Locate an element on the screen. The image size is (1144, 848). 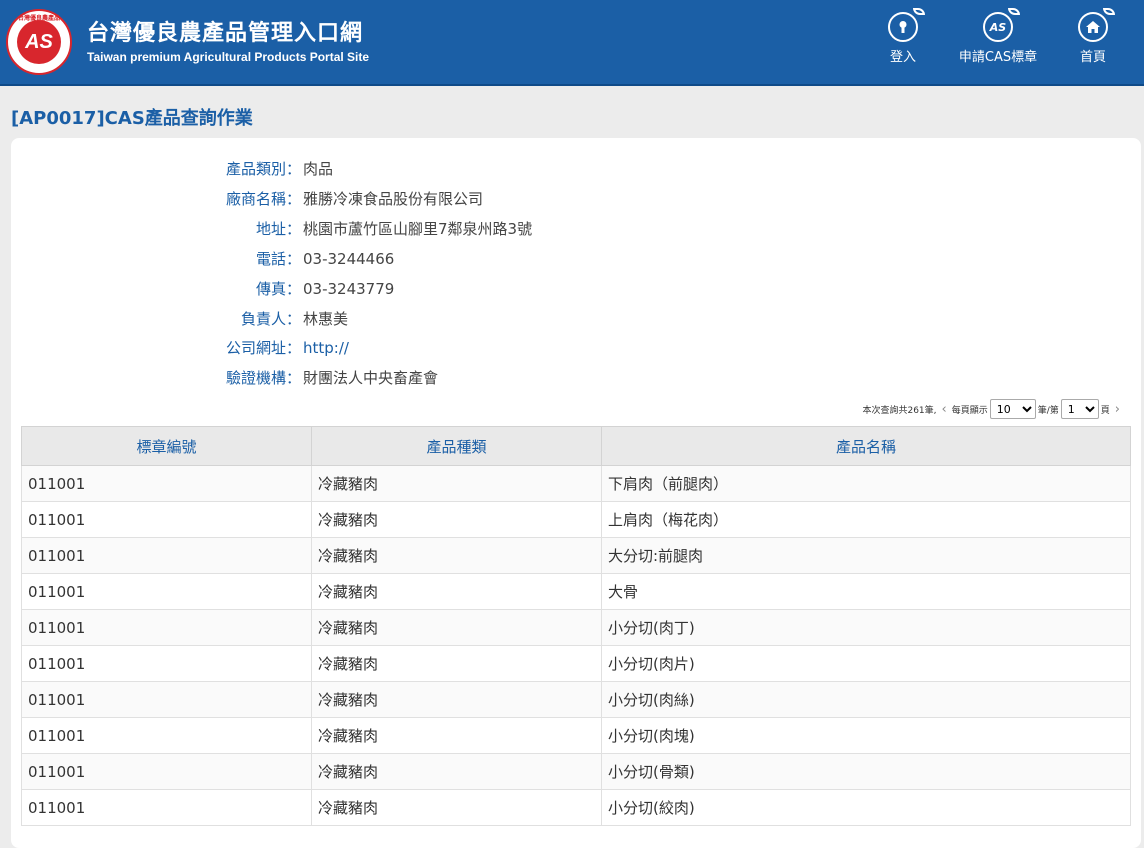
info-value: 林惠美 is located at coordinates (326, 319).